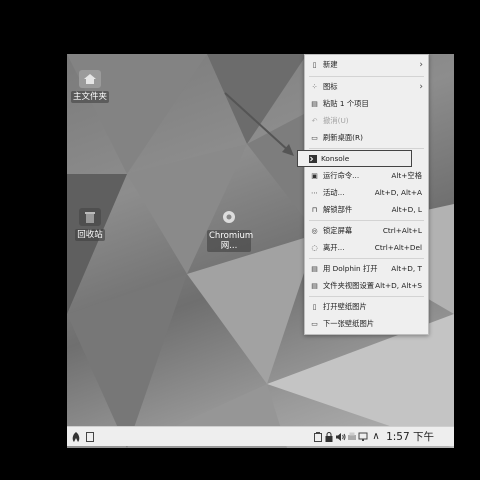 Image resolution: width=480 pixels, height=480 pixels. What do you see at coordinates (317, 436) in the screenshot?
I see `clipboard-icon` at bounding box center [317, 436].